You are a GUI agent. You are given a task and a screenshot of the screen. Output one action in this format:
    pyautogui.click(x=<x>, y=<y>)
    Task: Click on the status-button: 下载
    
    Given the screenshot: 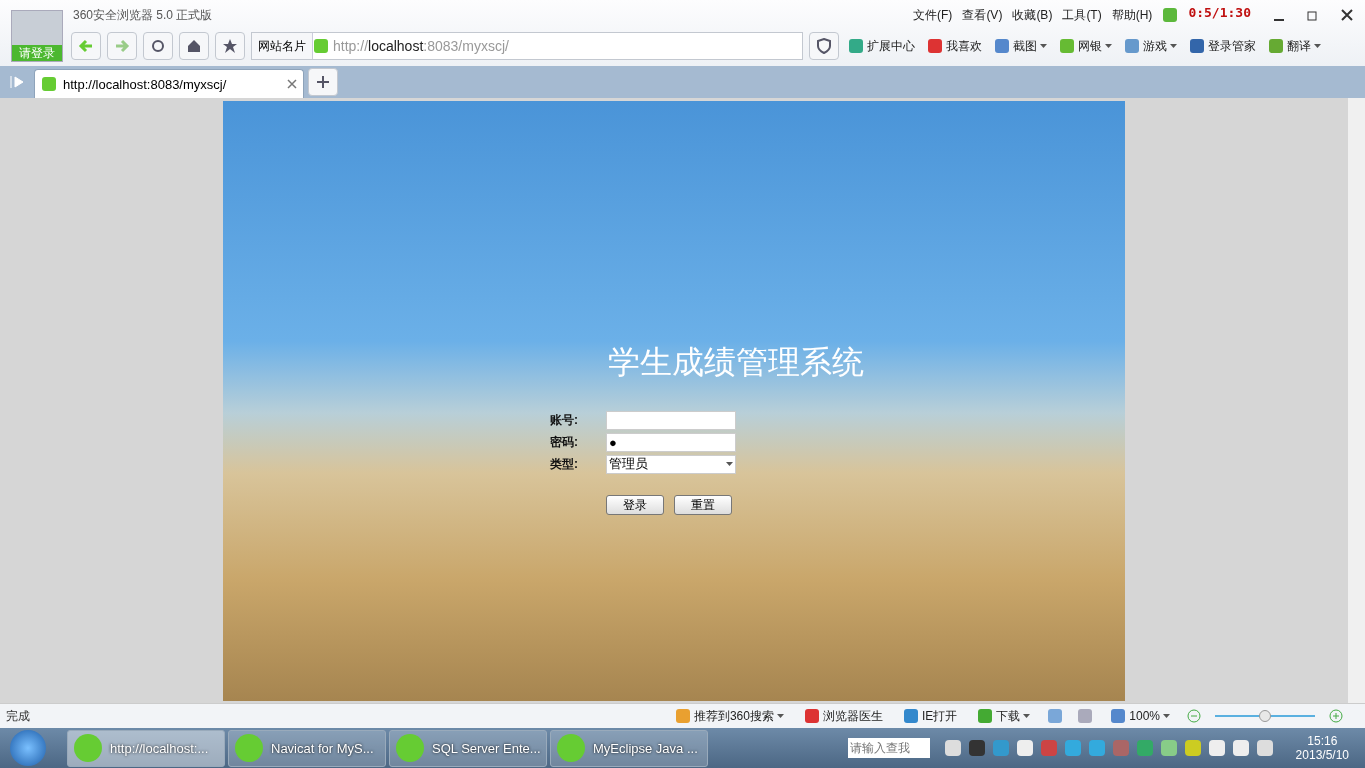 What is the action you would take?
    pyautogui.click(x=1004, y=716)
    